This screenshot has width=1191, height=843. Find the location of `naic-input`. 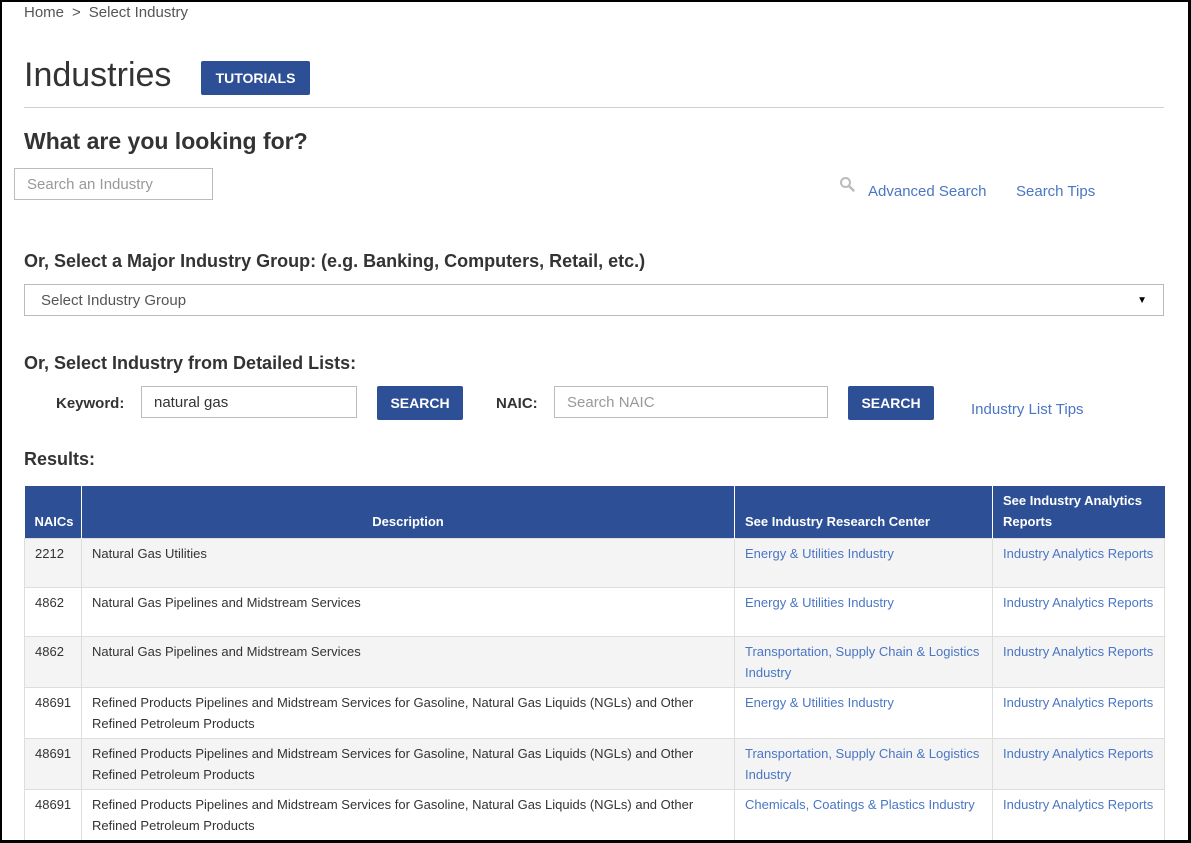

naic-input is located at coordinates (691, 402).